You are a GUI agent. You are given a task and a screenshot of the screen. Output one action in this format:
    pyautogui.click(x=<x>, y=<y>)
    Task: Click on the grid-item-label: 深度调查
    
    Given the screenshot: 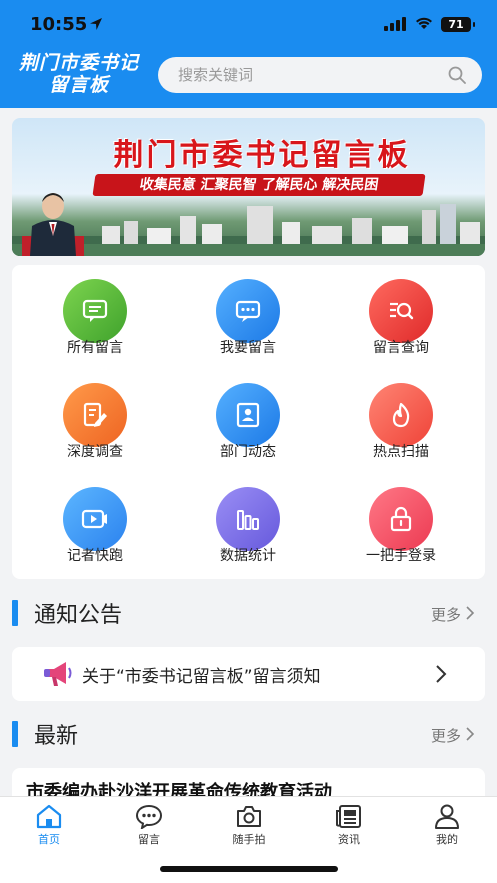 What is the action you would take?
    pyautogui.click(x=95, y=452)
    